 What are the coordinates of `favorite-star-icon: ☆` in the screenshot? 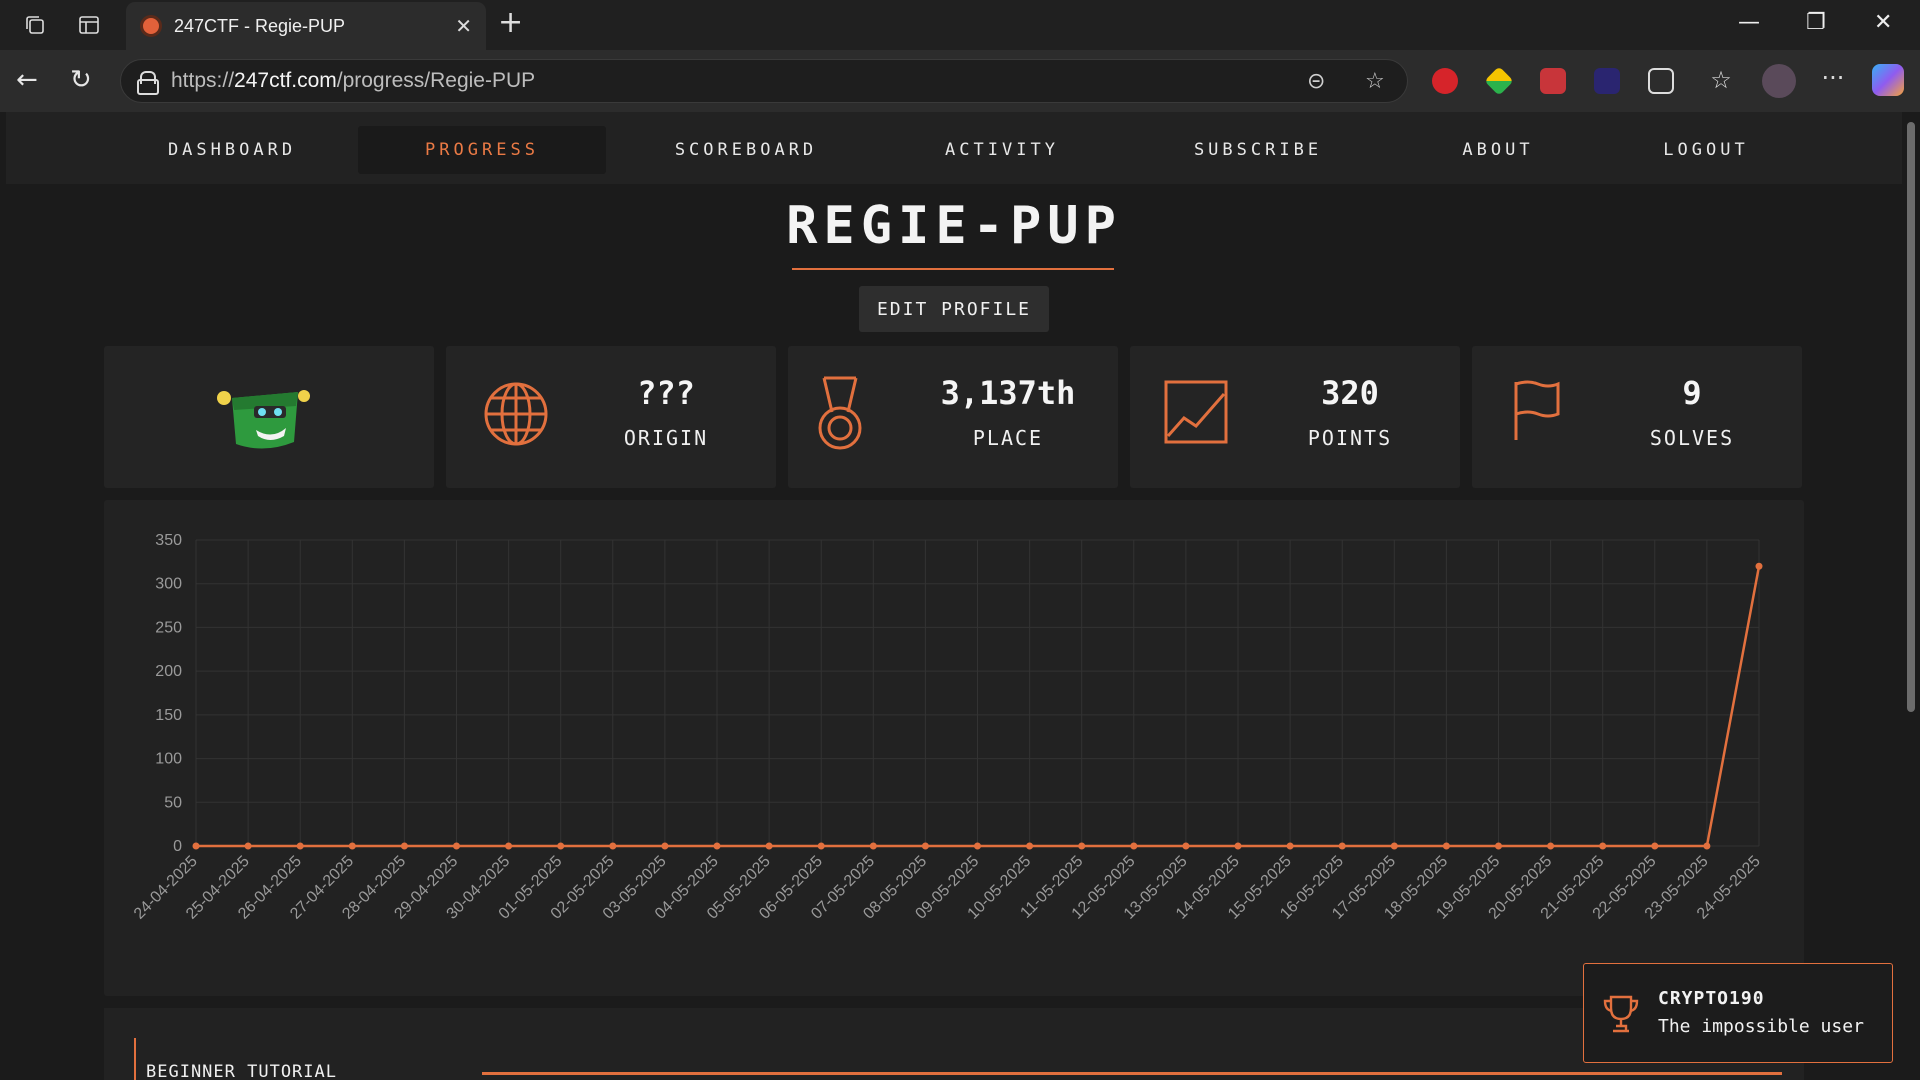 It's located at (1375, 81).